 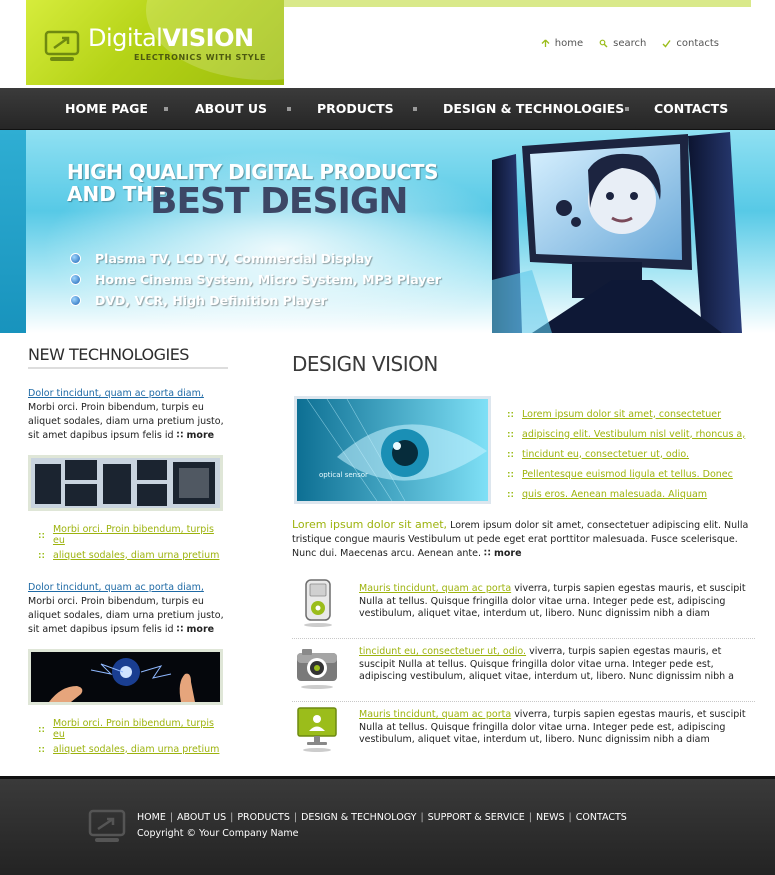 I want to click on energy-hands-image, so click(x=125, y=677).